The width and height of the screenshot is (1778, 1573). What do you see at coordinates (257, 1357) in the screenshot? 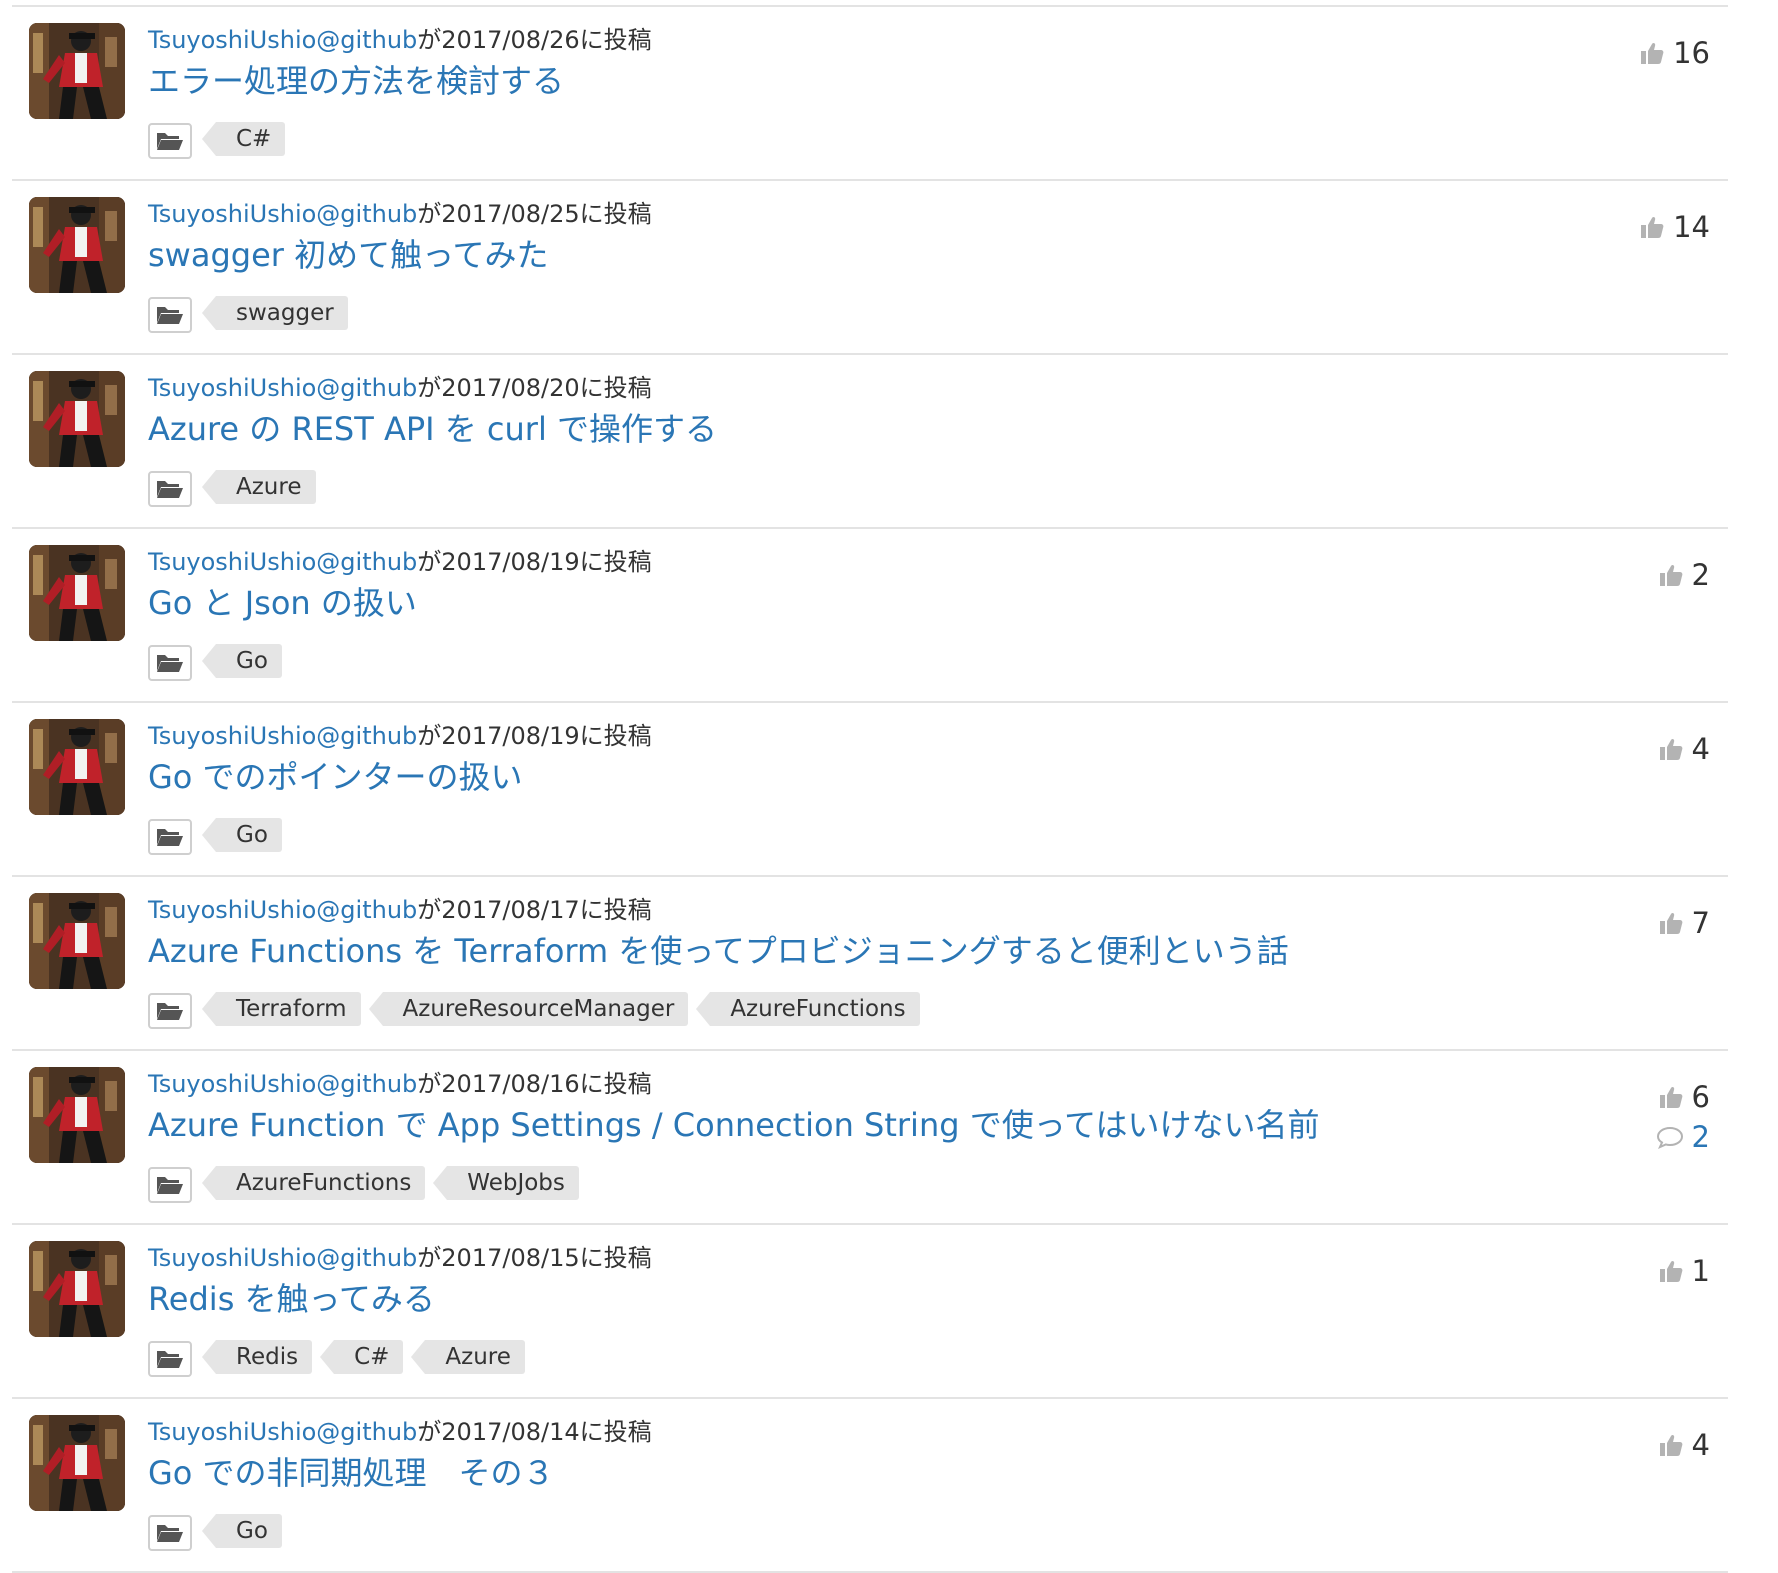
I see `tag-link: Redis` at bounding box center [257, 1357].